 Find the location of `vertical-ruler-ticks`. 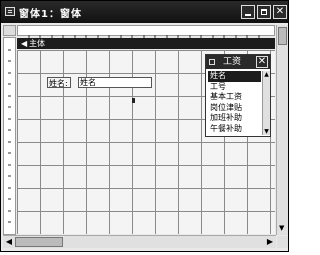

vertical-ruler-ticks is located at coordinates (9, 136).